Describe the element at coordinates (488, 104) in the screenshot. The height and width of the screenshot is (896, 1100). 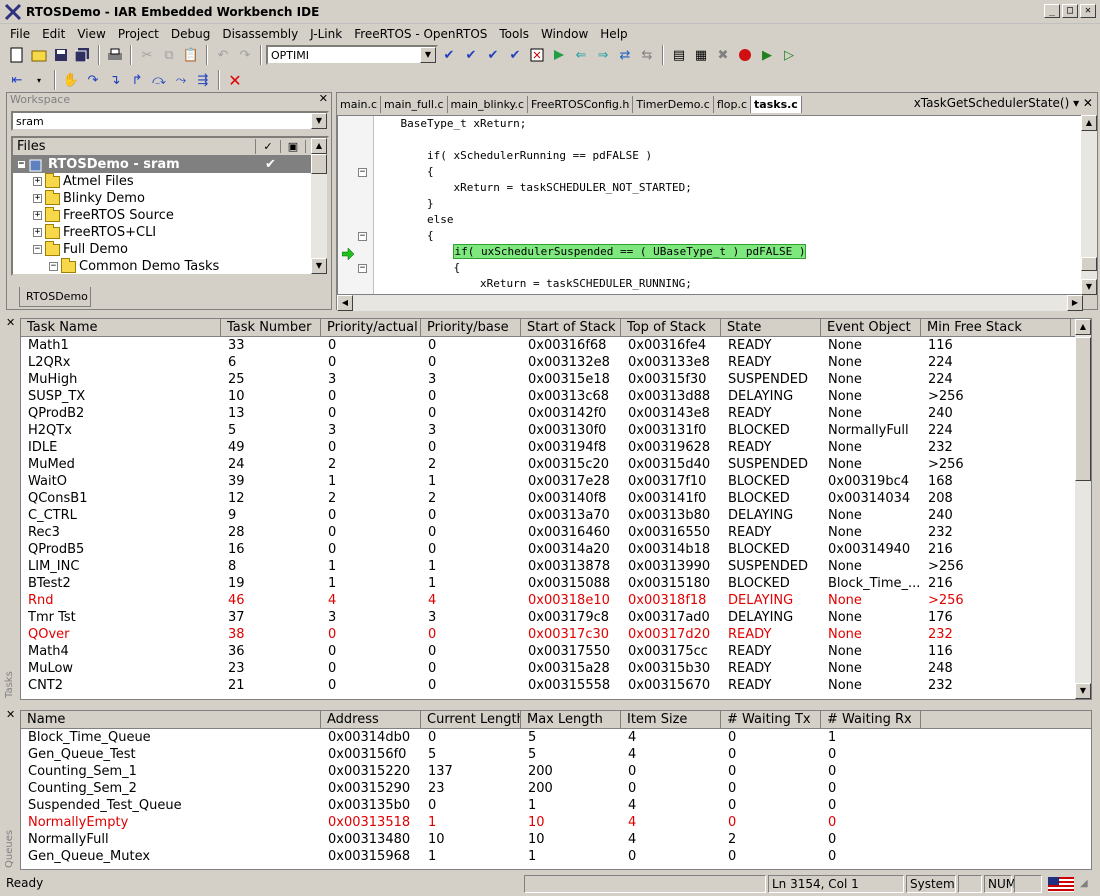
I see `tab-main-blinky-c: main_blinky.c` at that location.